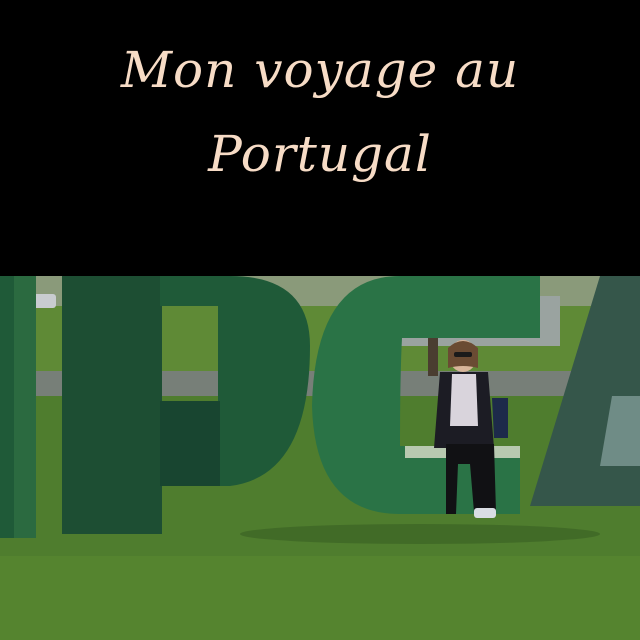 The width and height of the screenshot is (640, 640). Describe the element at coordinates (320, 598) in the screenshot. I see `grass-foreground` at that location.